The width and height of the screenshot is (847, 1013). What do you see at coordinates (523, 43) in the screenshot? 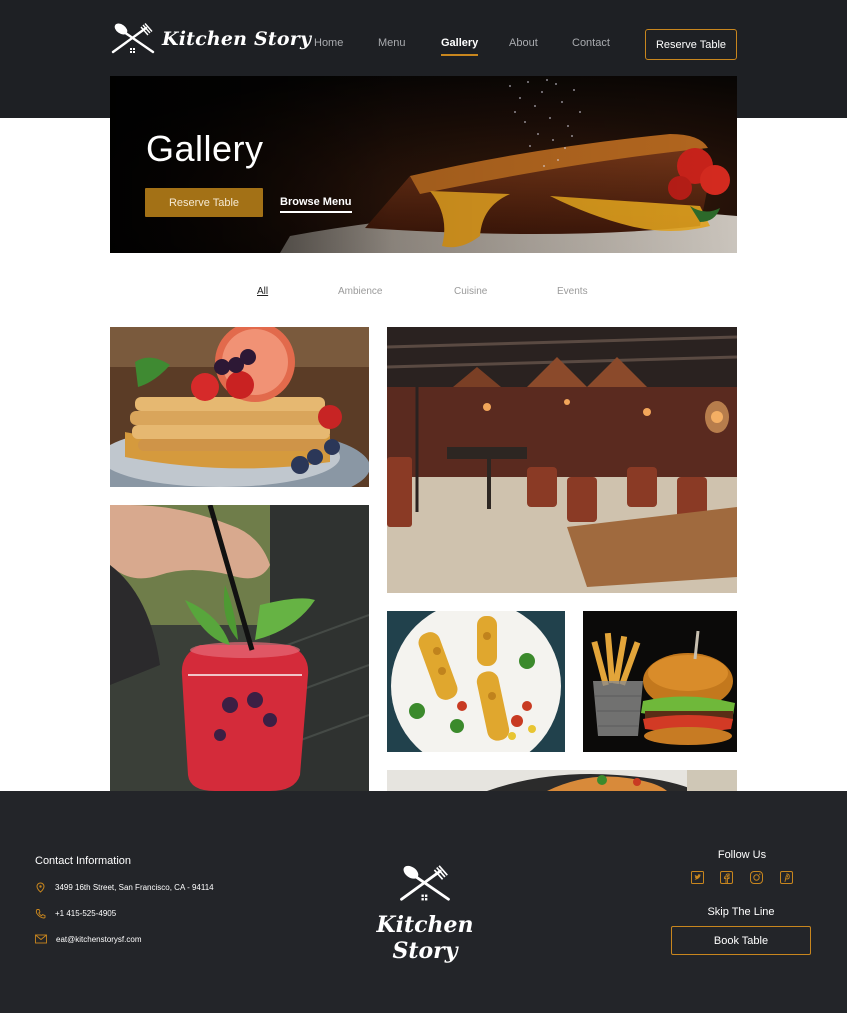
I see `nav-about: About` at bounding box center [523, 43].